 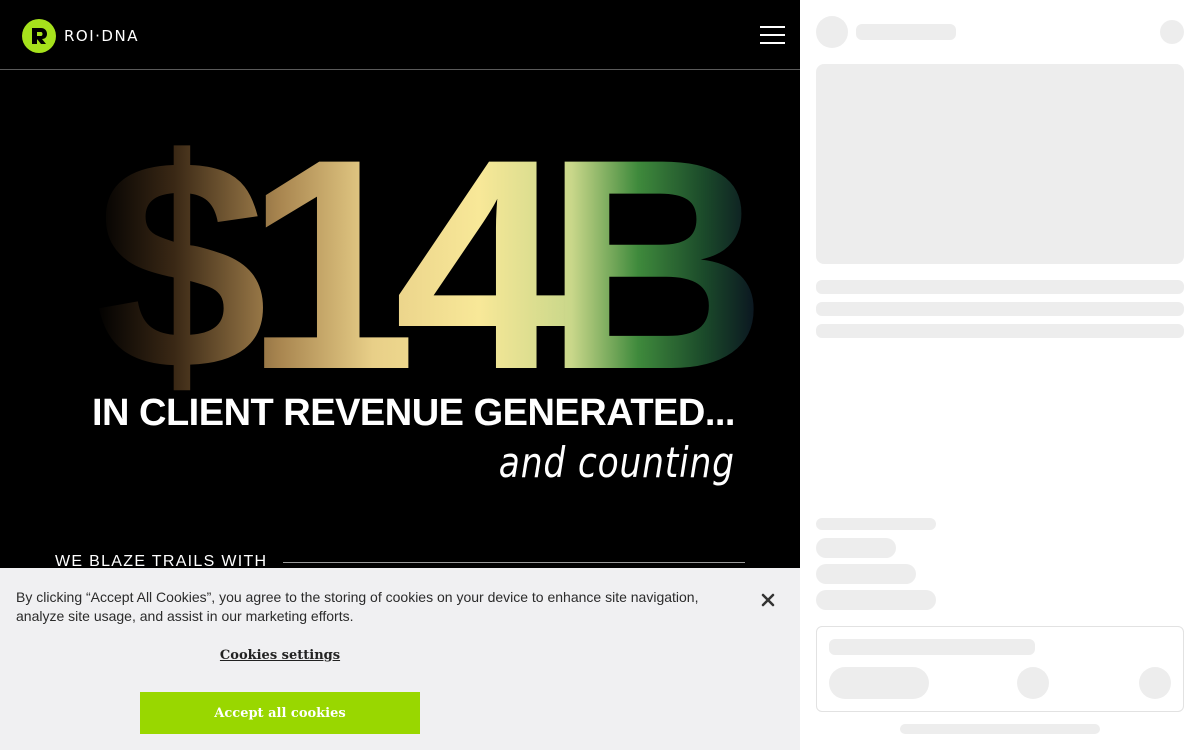 What do you see at coordinates (1000, 669) in the screenshot?
I see `skeleton-card` at bounding box center [1000, 669].